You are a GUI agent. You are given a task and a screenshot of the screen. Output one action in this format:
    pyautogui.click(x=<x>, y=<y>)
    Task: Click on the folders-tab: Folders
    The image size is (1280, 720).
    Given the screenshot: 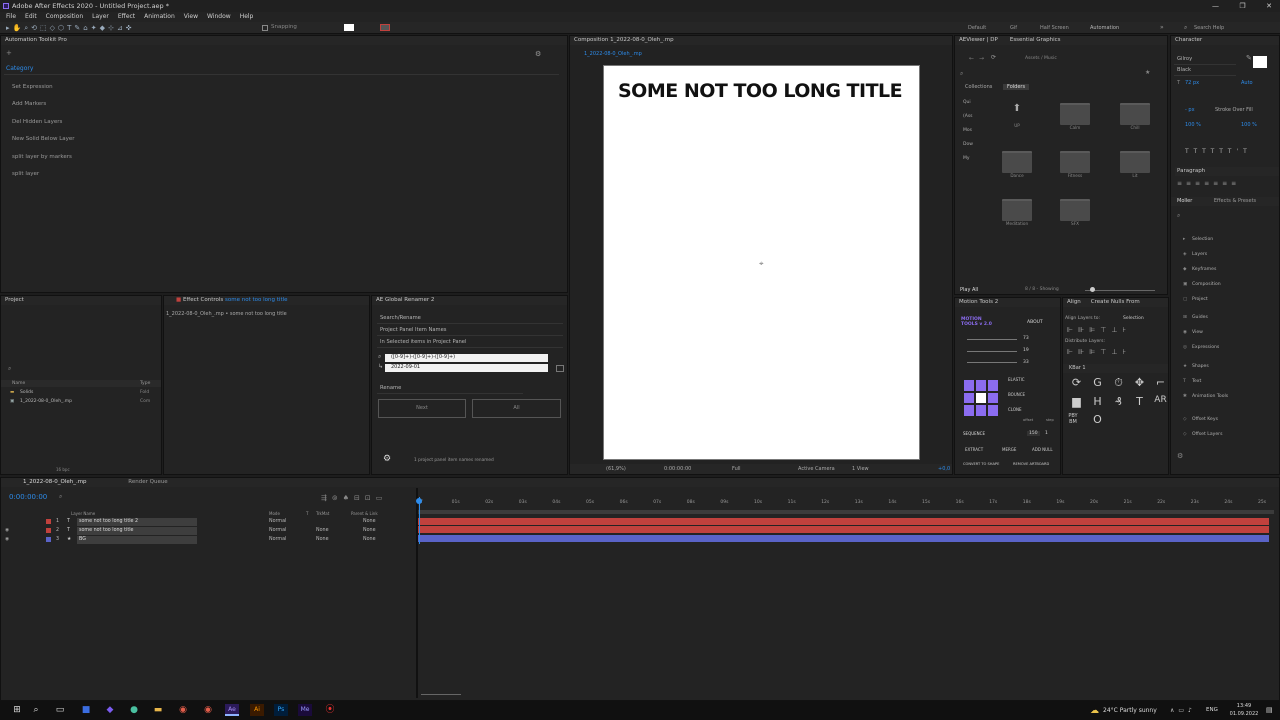 What is the action you would take?
    pyautogui.click(x=1016, y=87)
    